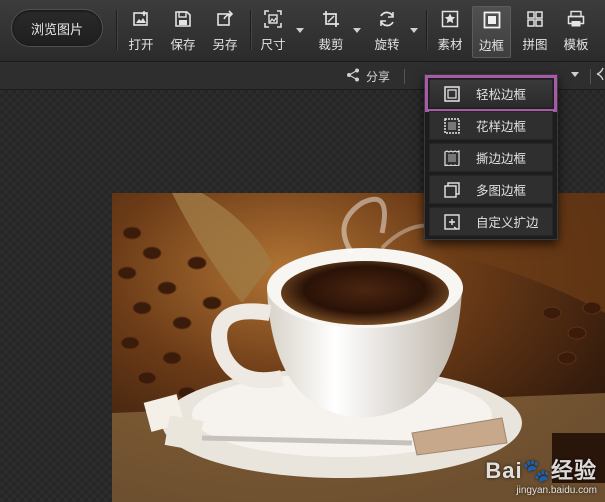 The width and height of the screenshot is (605, 502). I want to click on save-as-button: 另存, so click(225, 32).